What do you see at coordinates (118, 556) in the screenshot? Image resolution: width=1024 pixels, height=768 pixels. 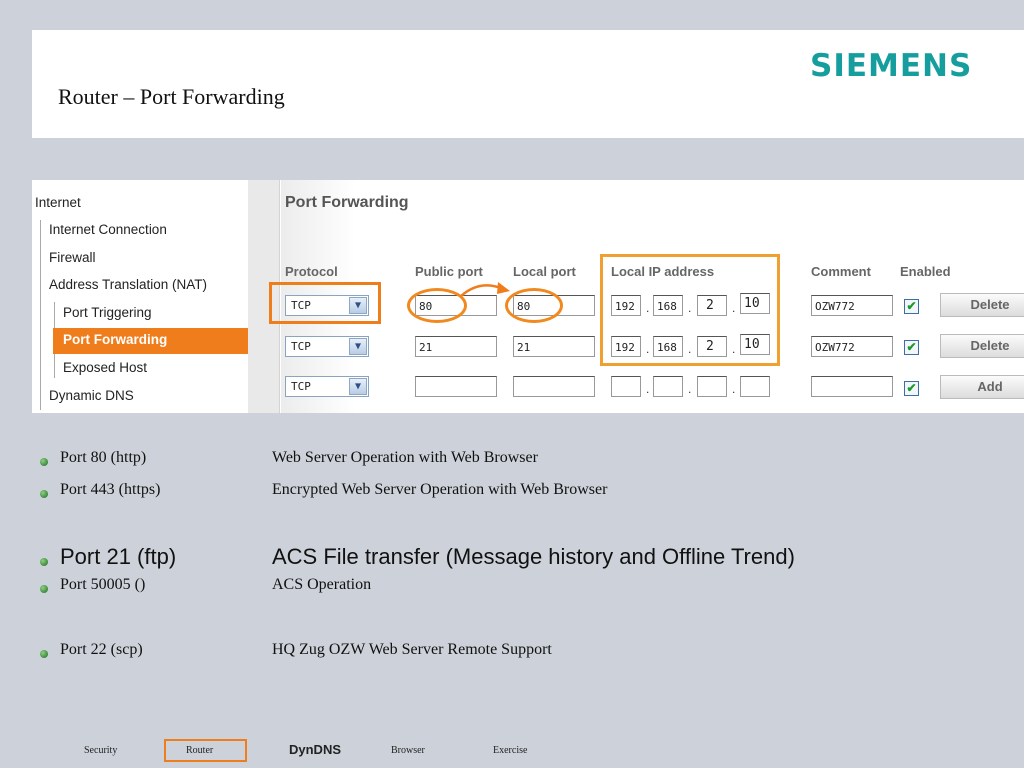 I see `port-label: Port 21 (ftp)` at bounding box center [118, 556].